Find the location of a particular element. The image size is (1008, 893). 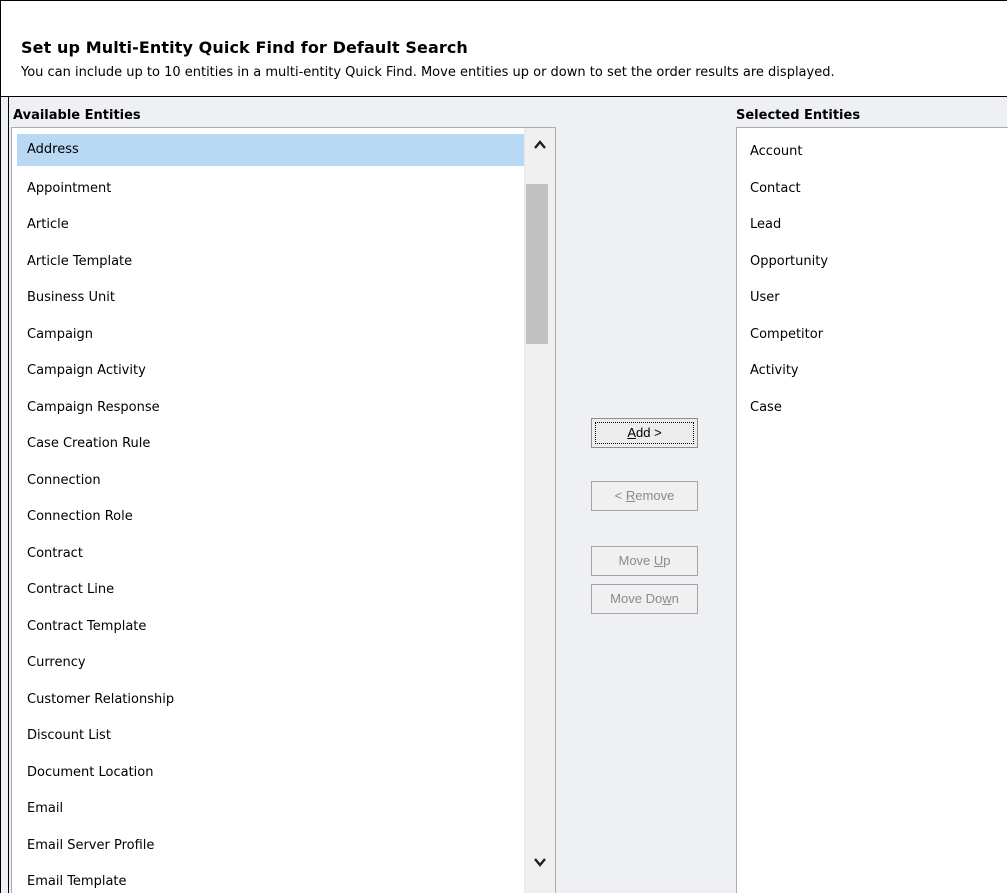

remove-button-pre: < is located at coordinates (620, 495).